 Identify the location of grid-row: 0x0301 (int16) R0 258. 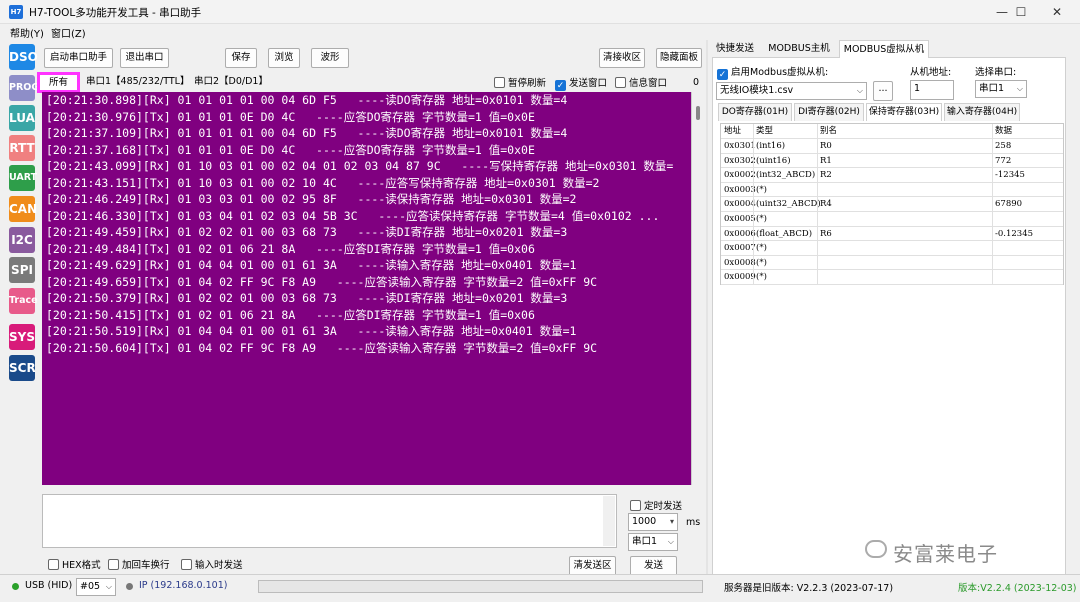
(892, 146).